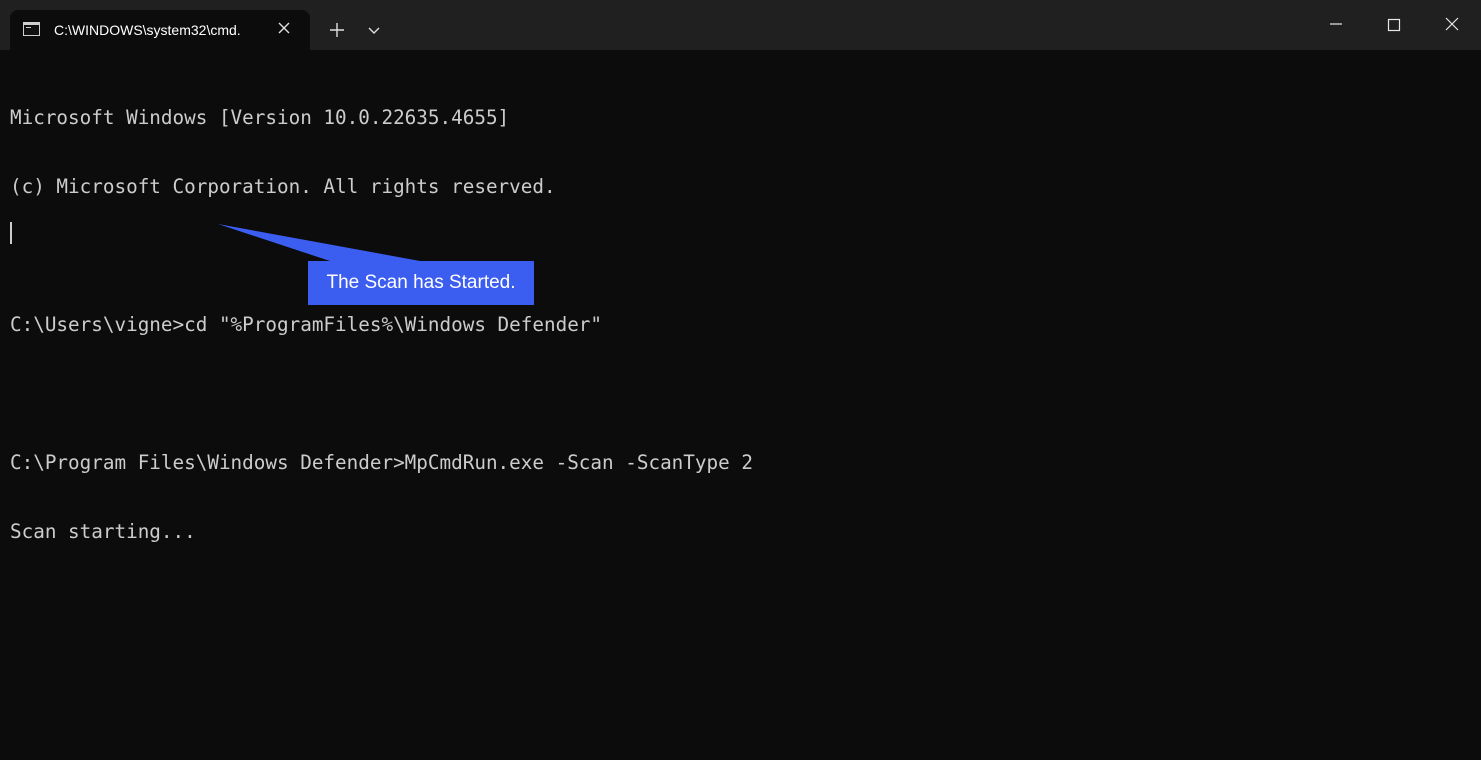  I want to click on text-cursor, so click(11, 233).